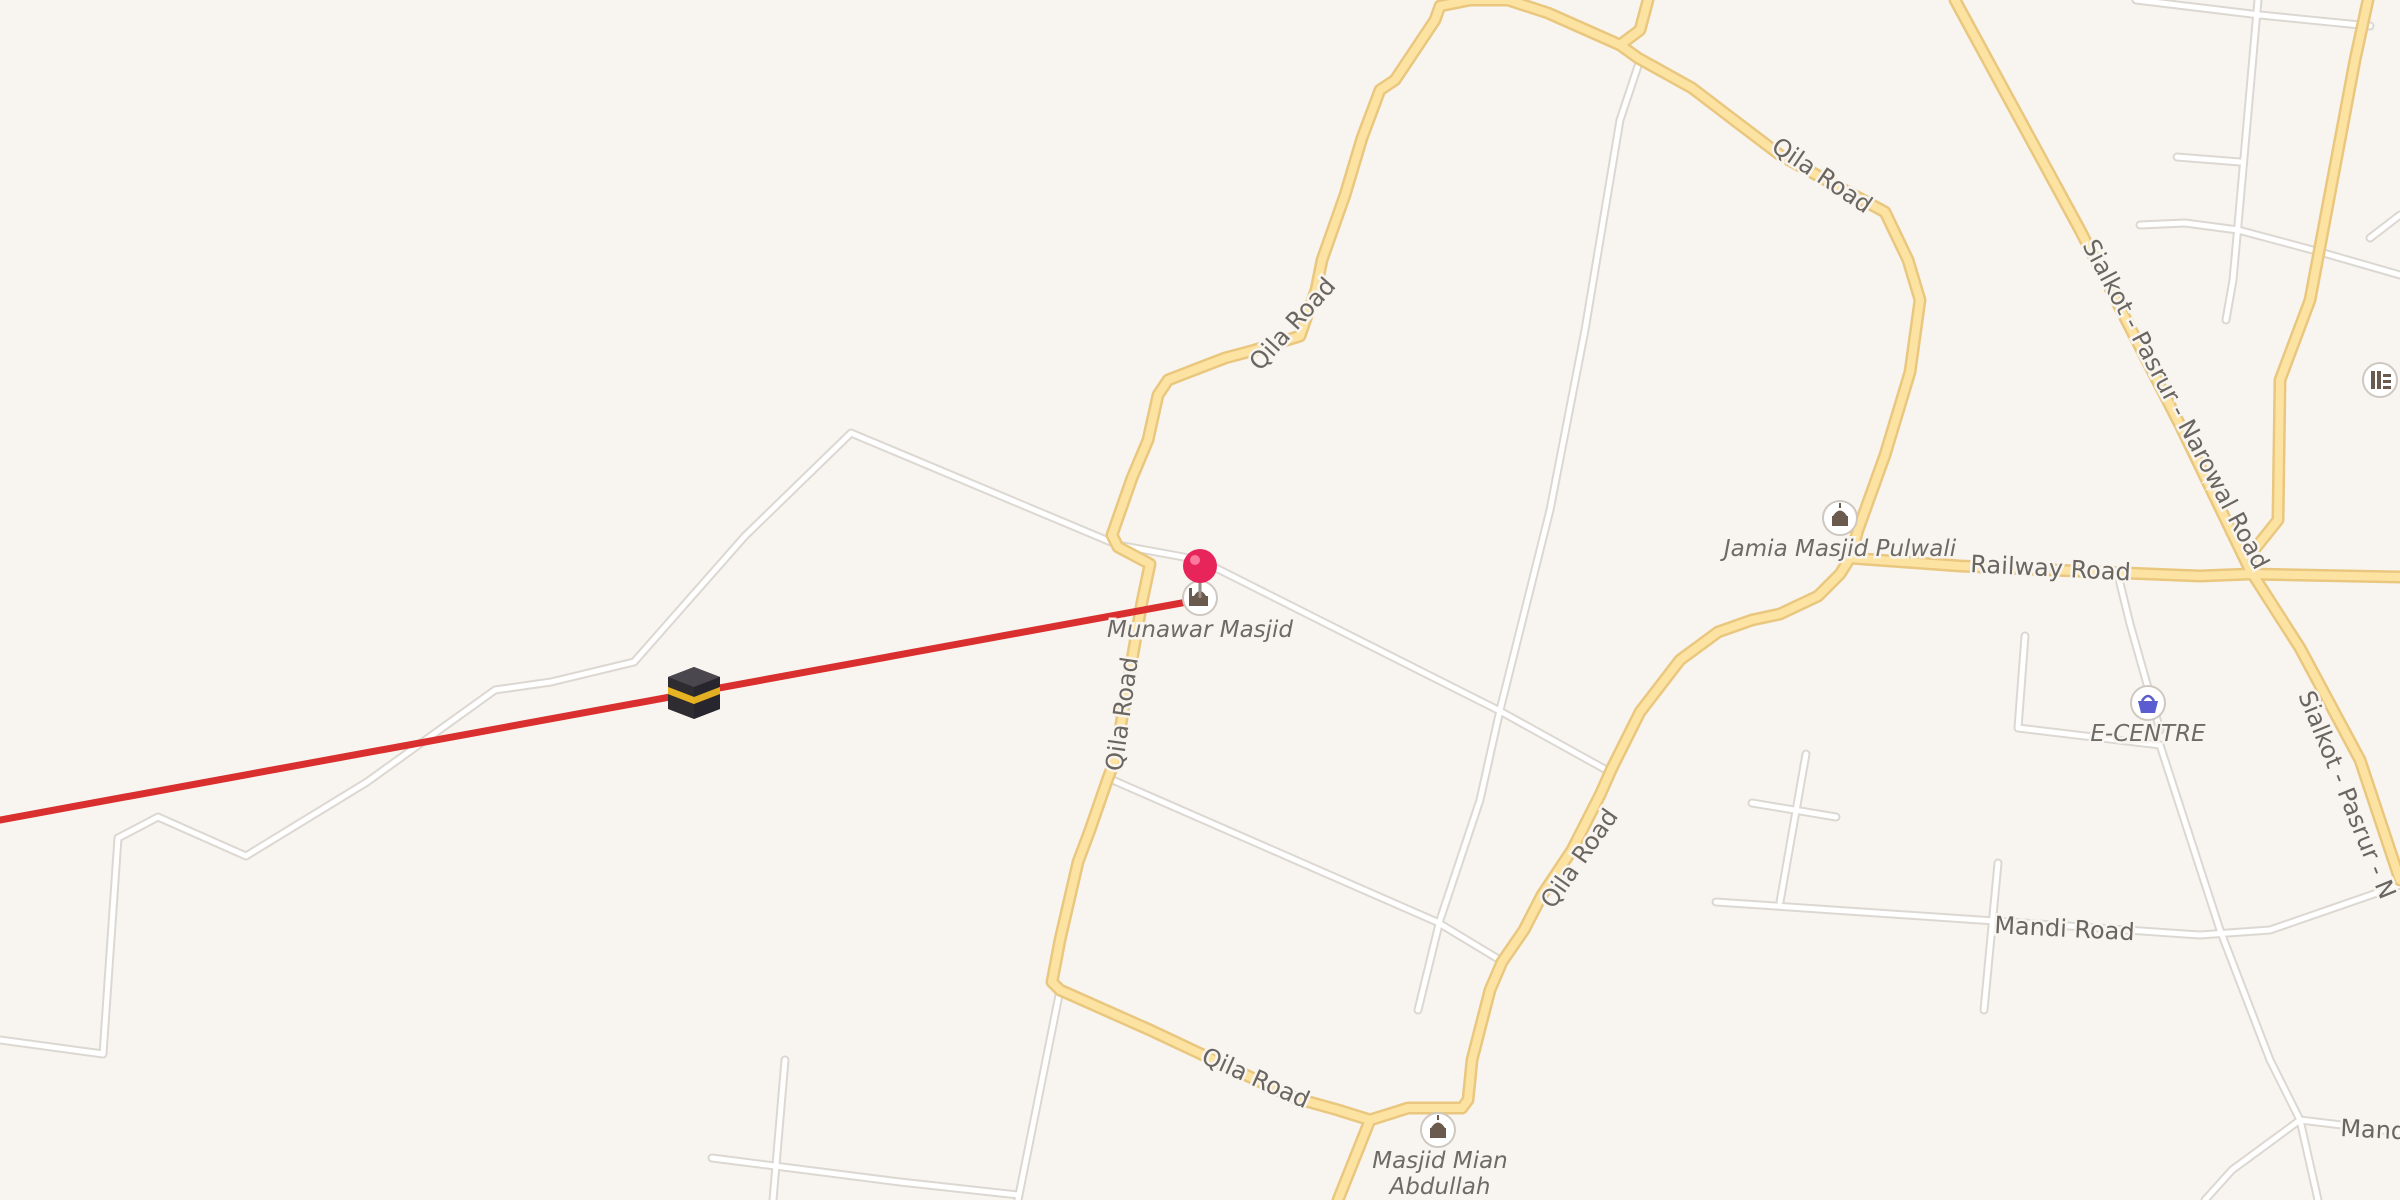 Image resolution: width=2400 pixels, height=1200 pixels. What do you see at coordinates (2370, 1129) in the screenshot?
I see `road-label-mandi-road-cut: Mand` at bounding box center [2370, 1129].